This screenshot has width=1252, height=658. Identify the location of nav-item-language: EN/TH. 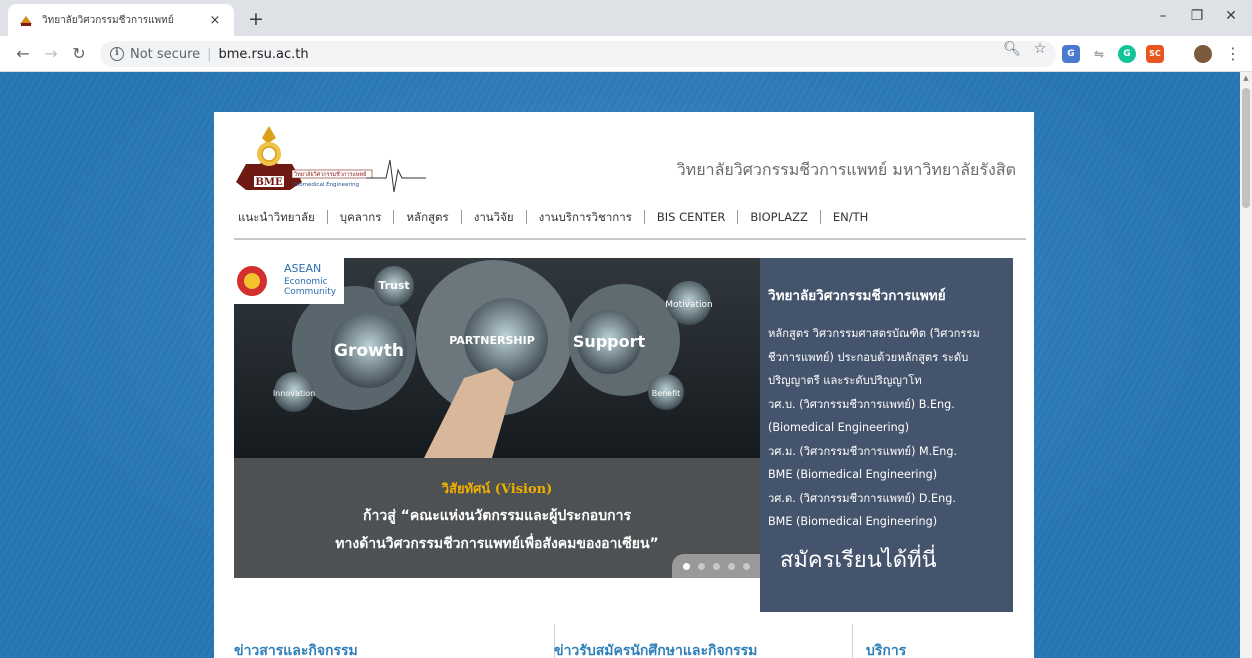
(850, 217).